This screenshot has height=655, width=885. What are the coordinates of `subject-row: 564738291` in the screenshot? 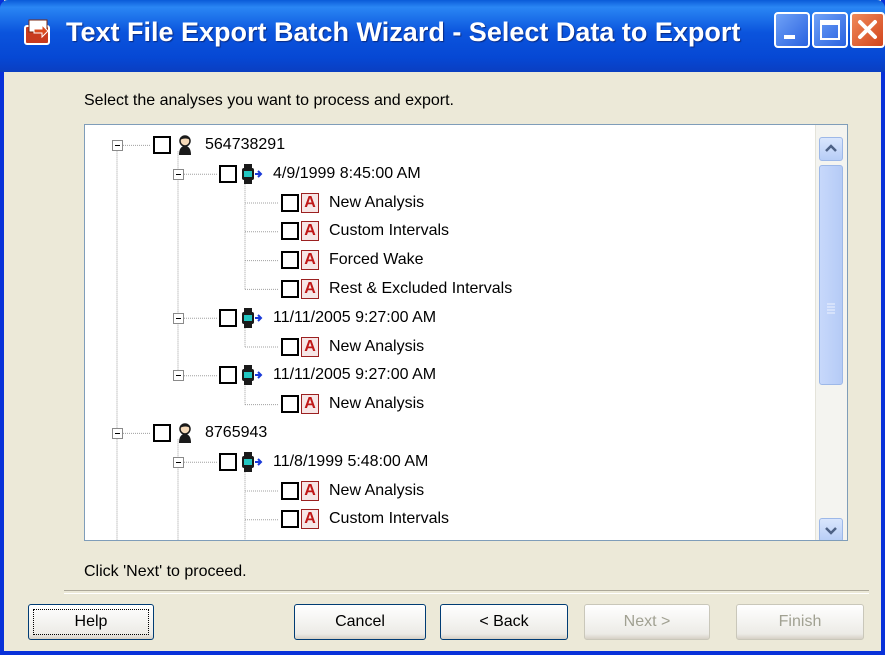 It's located at (219, 145).